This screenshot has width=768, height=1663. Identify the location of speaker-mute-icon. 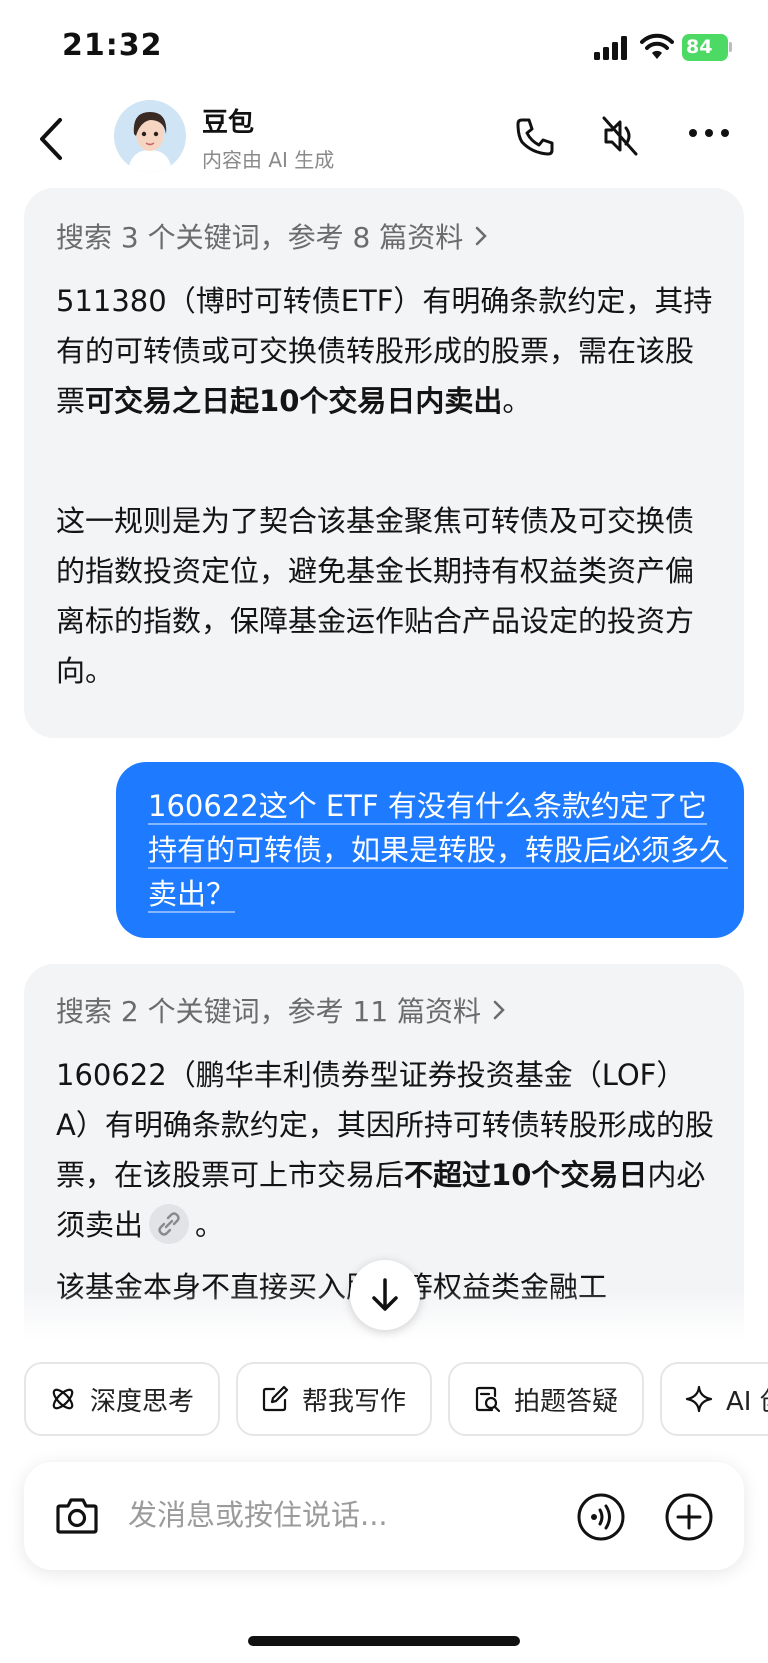
(620, 136).